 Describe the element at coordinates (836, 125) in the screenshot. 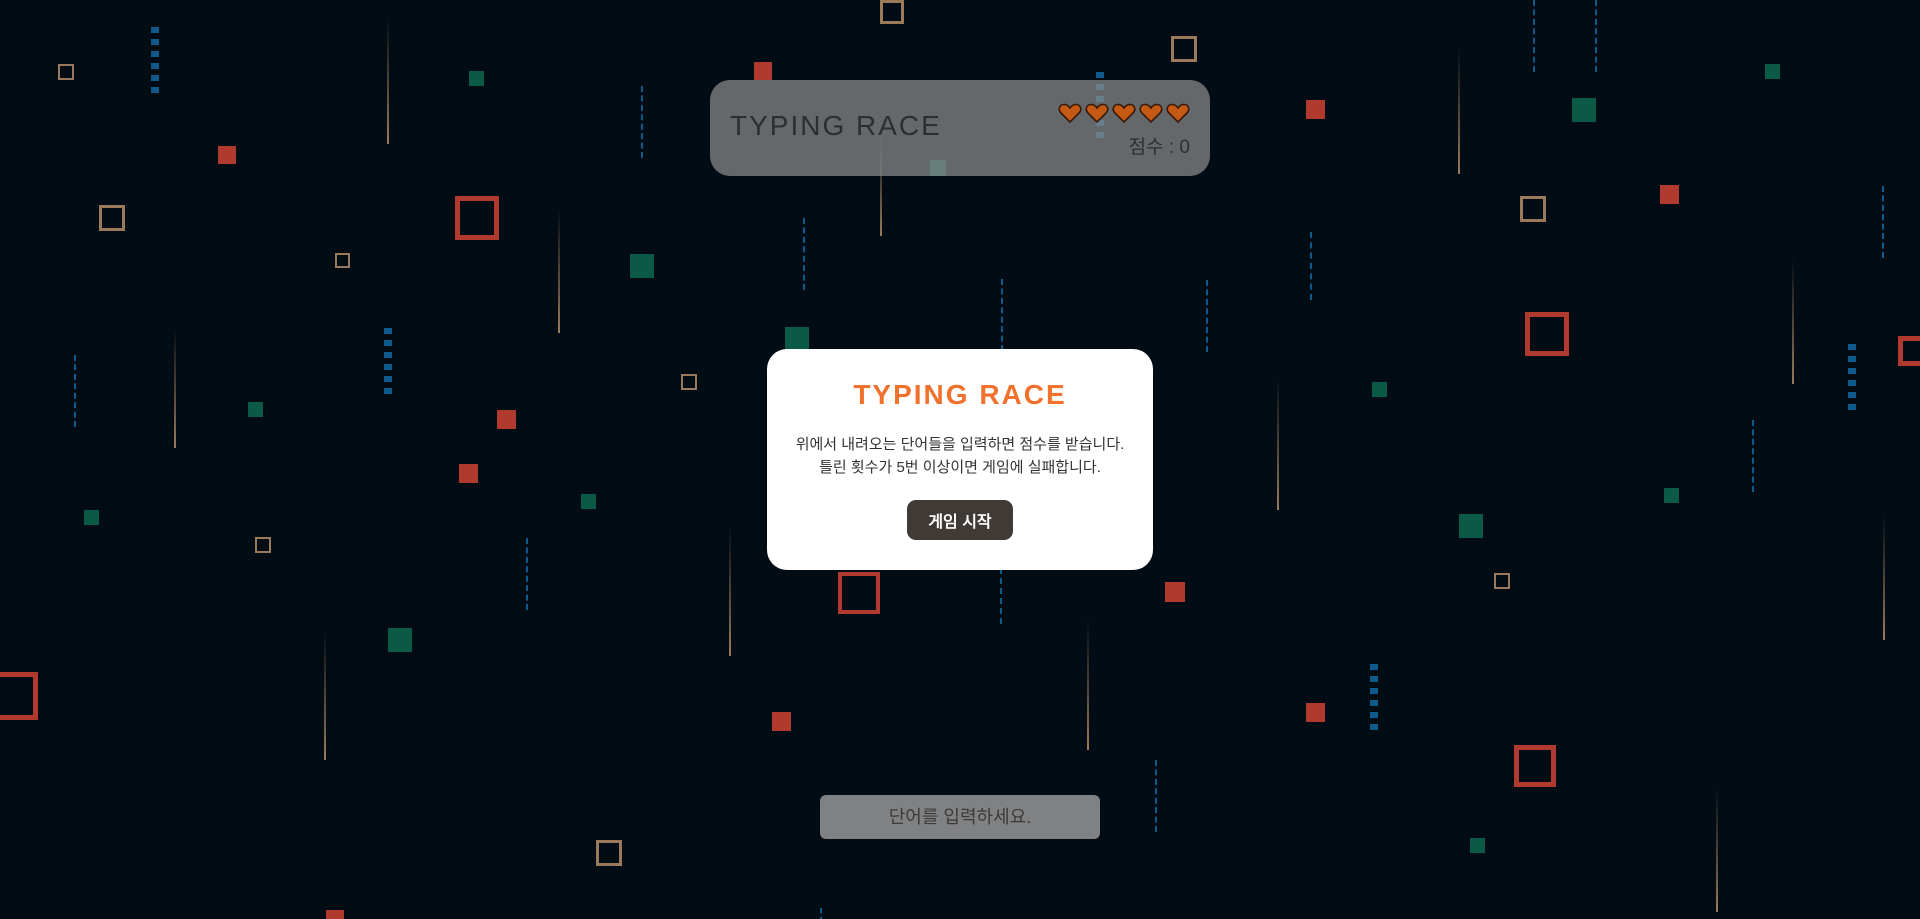

I see `game-title: TYPING RACE` at that location.